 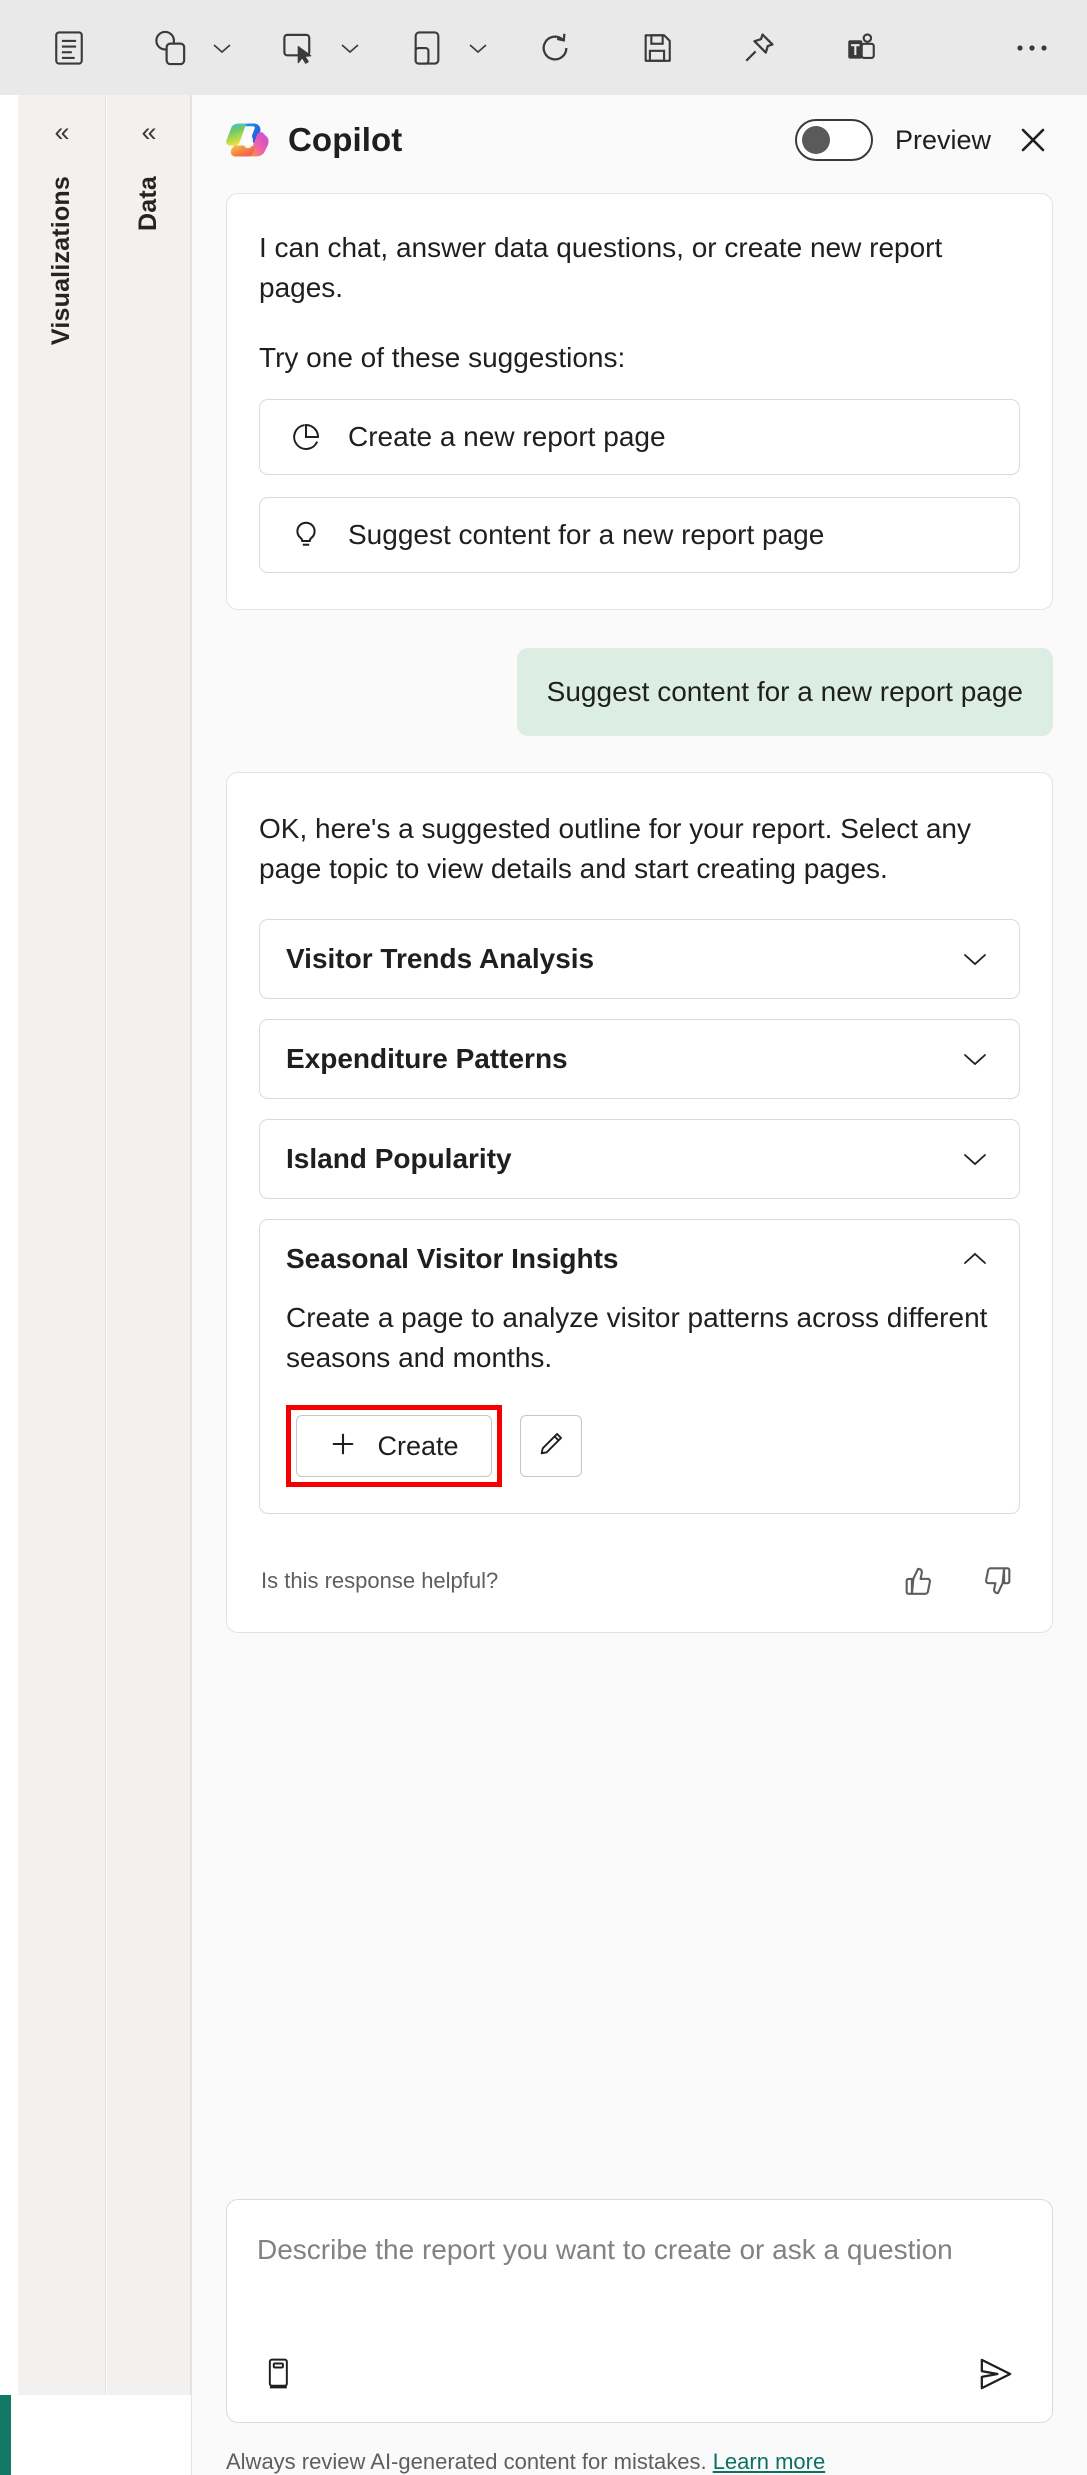 I want to click on visualizations-collapse-icon: «, so click(x=61, y=132).